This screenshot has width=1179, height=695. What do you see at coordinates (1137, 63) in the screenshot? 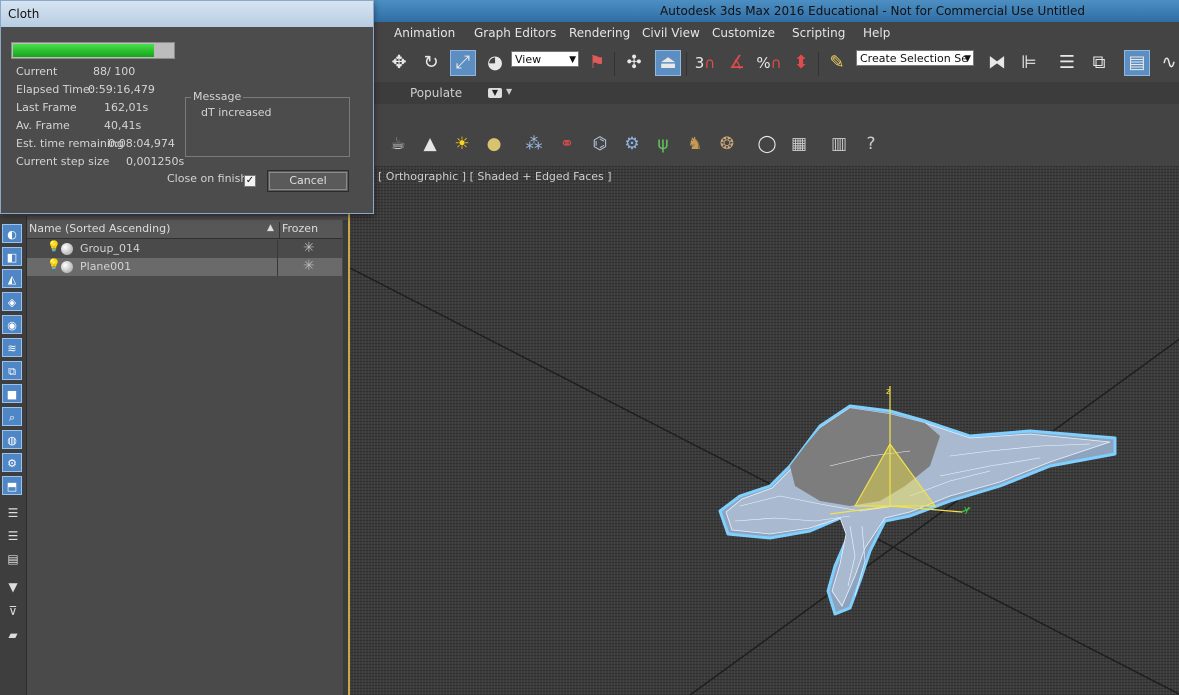
I see `ribbon-toggle-icon: ▤` at bounding box center [1137, 63].